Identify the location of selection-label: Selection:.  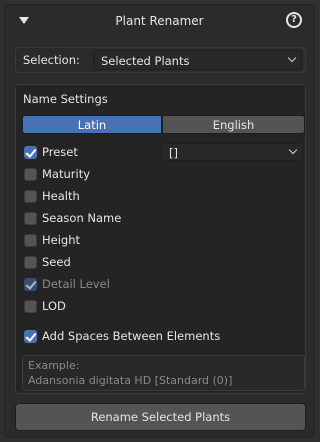
(51, 60).